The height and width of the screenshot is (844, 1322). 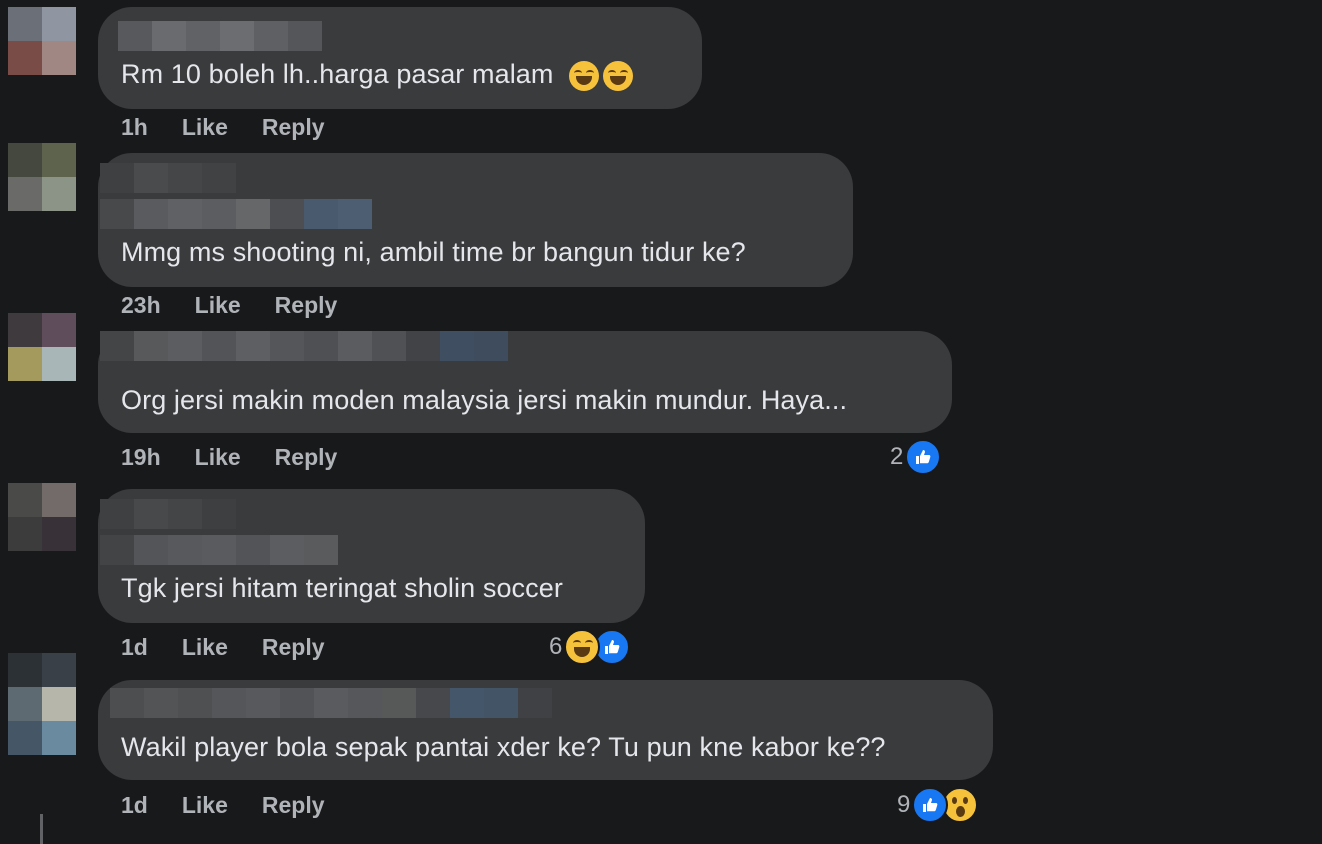 I want to click on reaction-count: 2, so click(x=897, y=456).